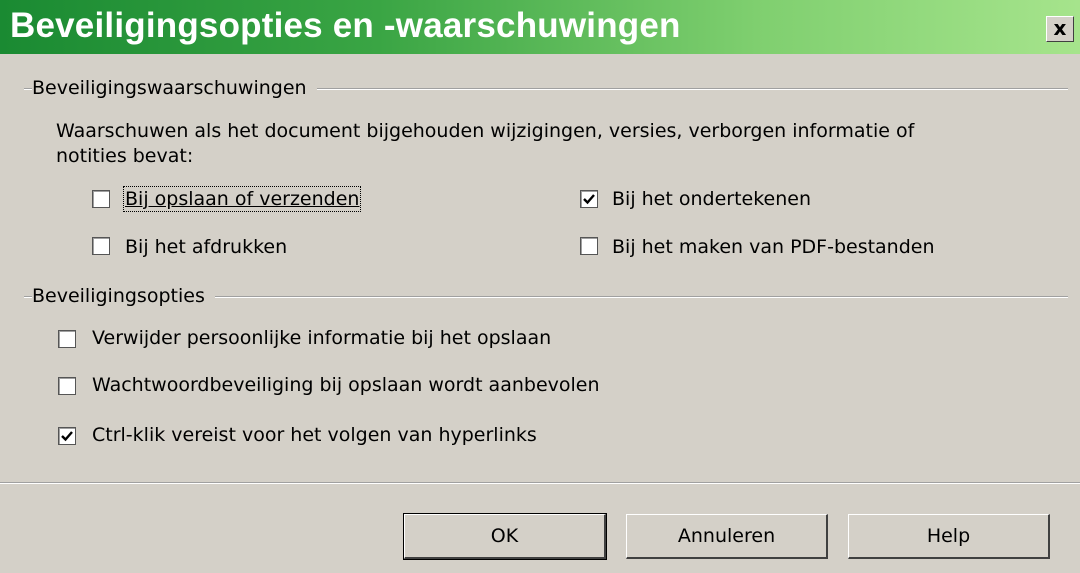  I want to click on button-separator, so click(540, 483).